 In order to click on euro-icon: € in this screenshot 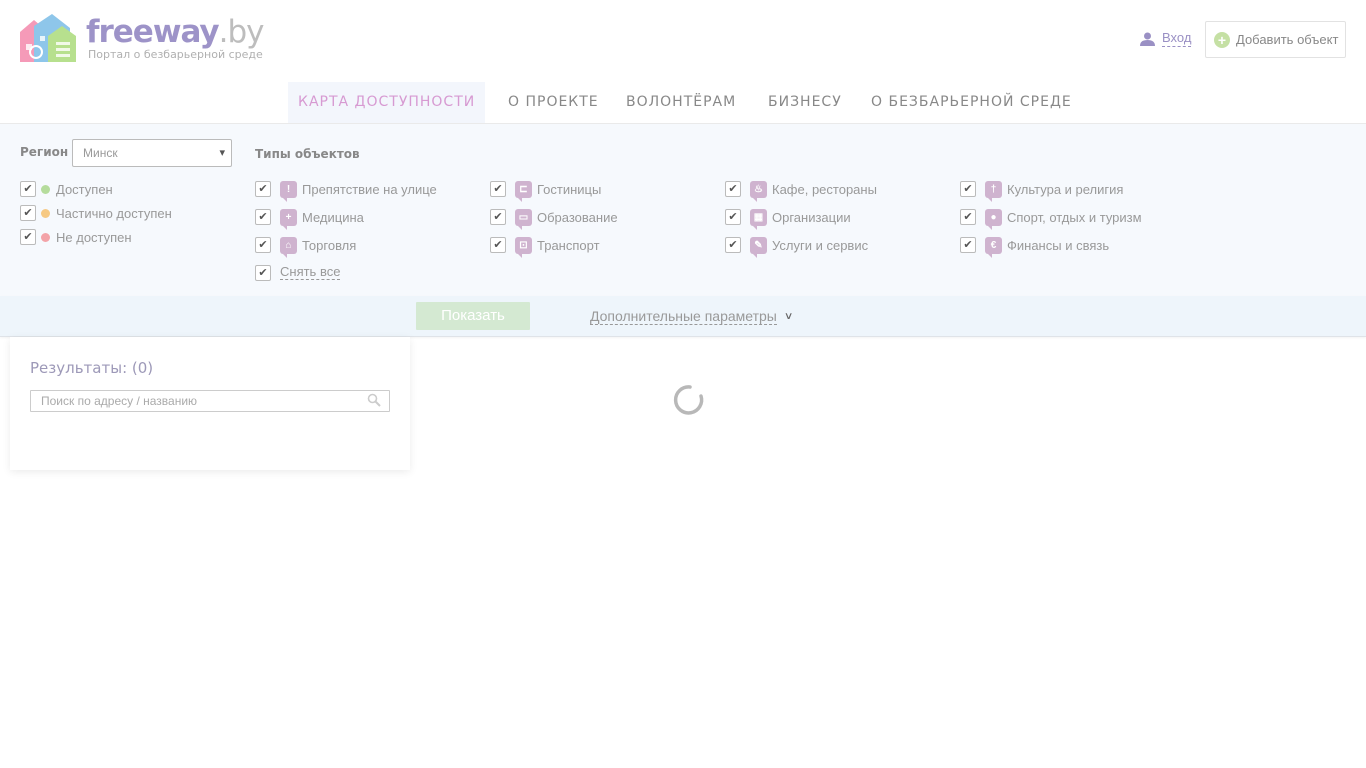, I will do `click(993, 247)`.